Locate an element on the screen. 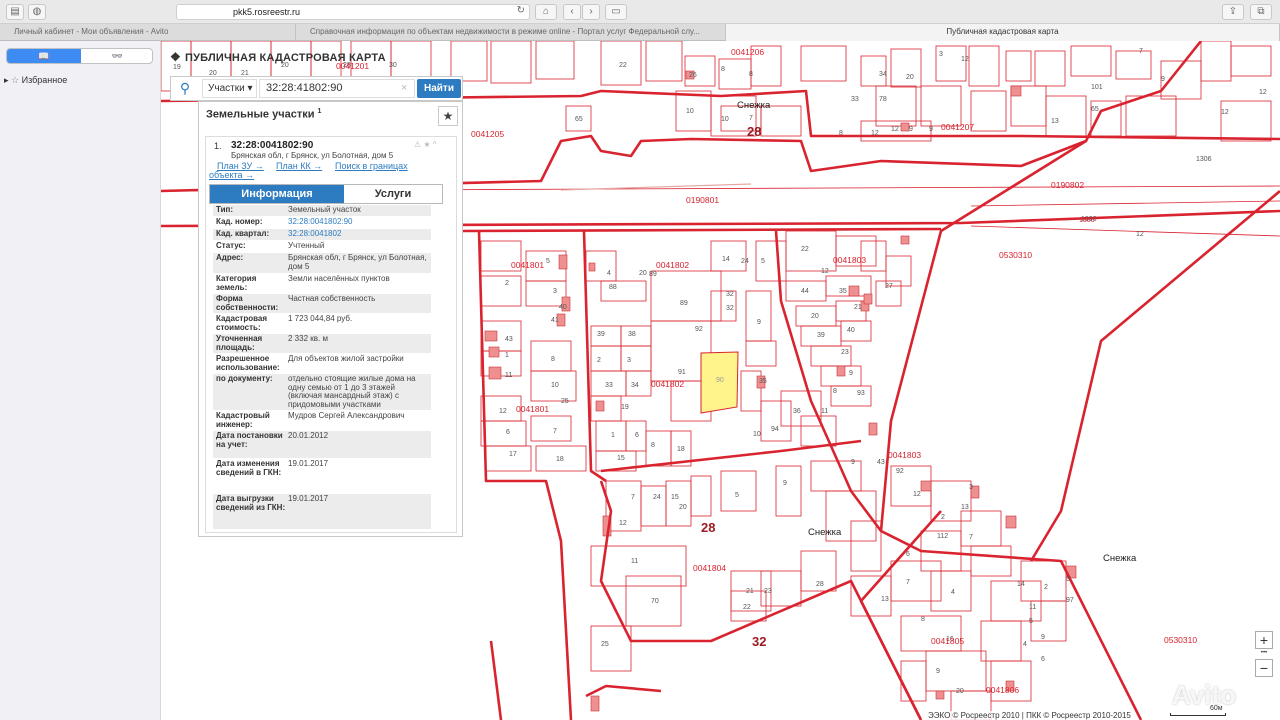  svg-text: 14 is located at coordinates (1021, 584).